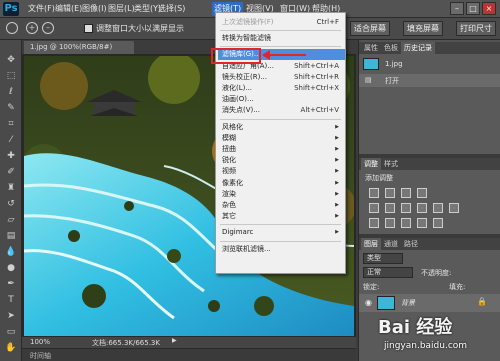  What do you see at coordinates (374, 223) in the screenshot?
I see `invert-icon` at bounding box center [374, 223].